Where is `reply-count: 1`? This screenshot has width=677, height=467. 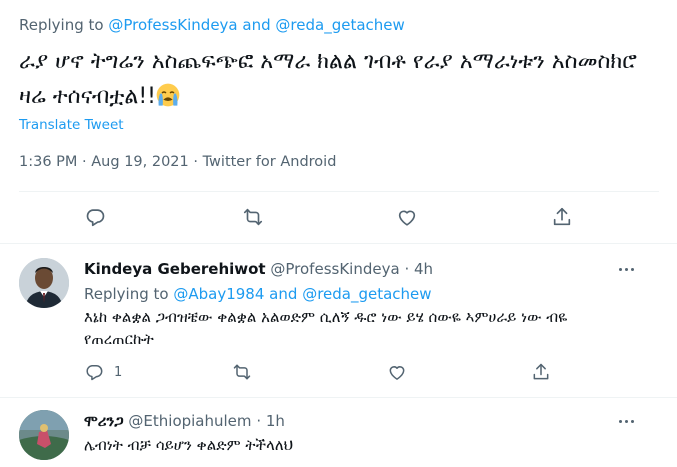
reply-count: 1 is located at coordinates (118, 372).